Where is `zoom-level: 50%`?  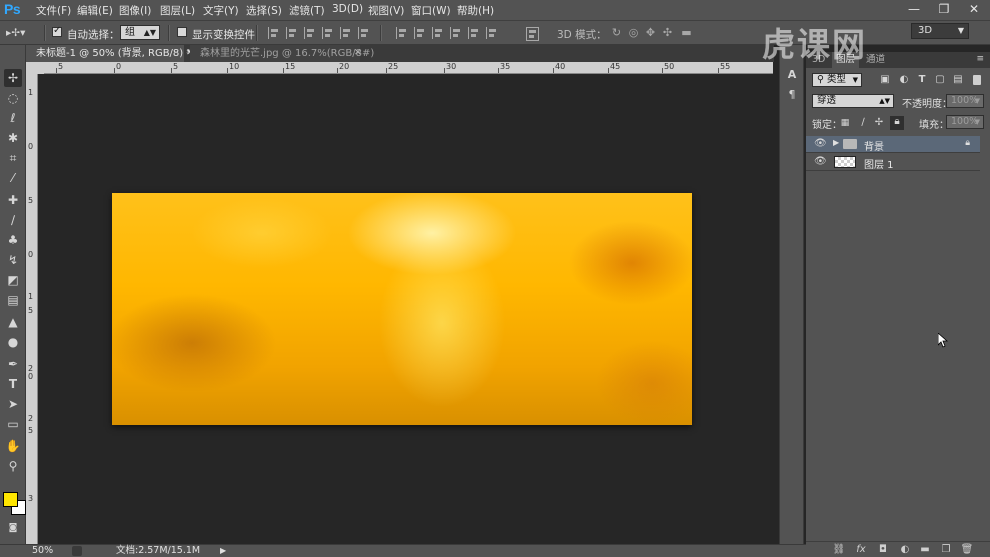 zoom-level: 50% is located at coordinates (42, 551).